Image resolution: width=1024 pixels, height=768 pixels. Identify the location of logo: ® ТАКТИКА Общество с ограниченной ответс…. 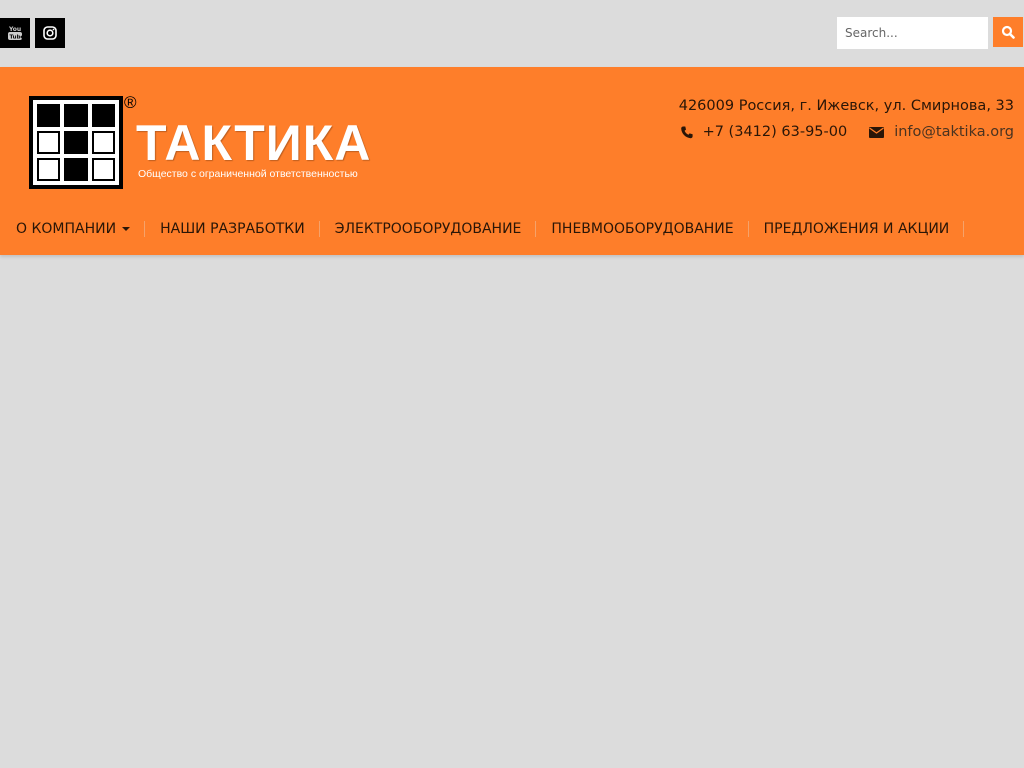
(211, 142).